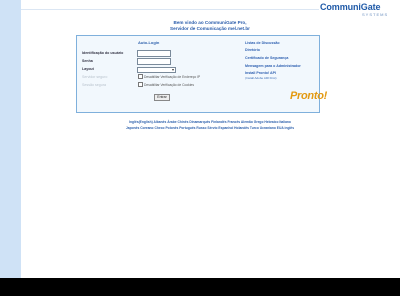 This screenshot has width=400, height=296. What do you see at coordinates (156, 70) in the screenshot?
I see `layout-select: ▾` at bounding box center [156, 70].